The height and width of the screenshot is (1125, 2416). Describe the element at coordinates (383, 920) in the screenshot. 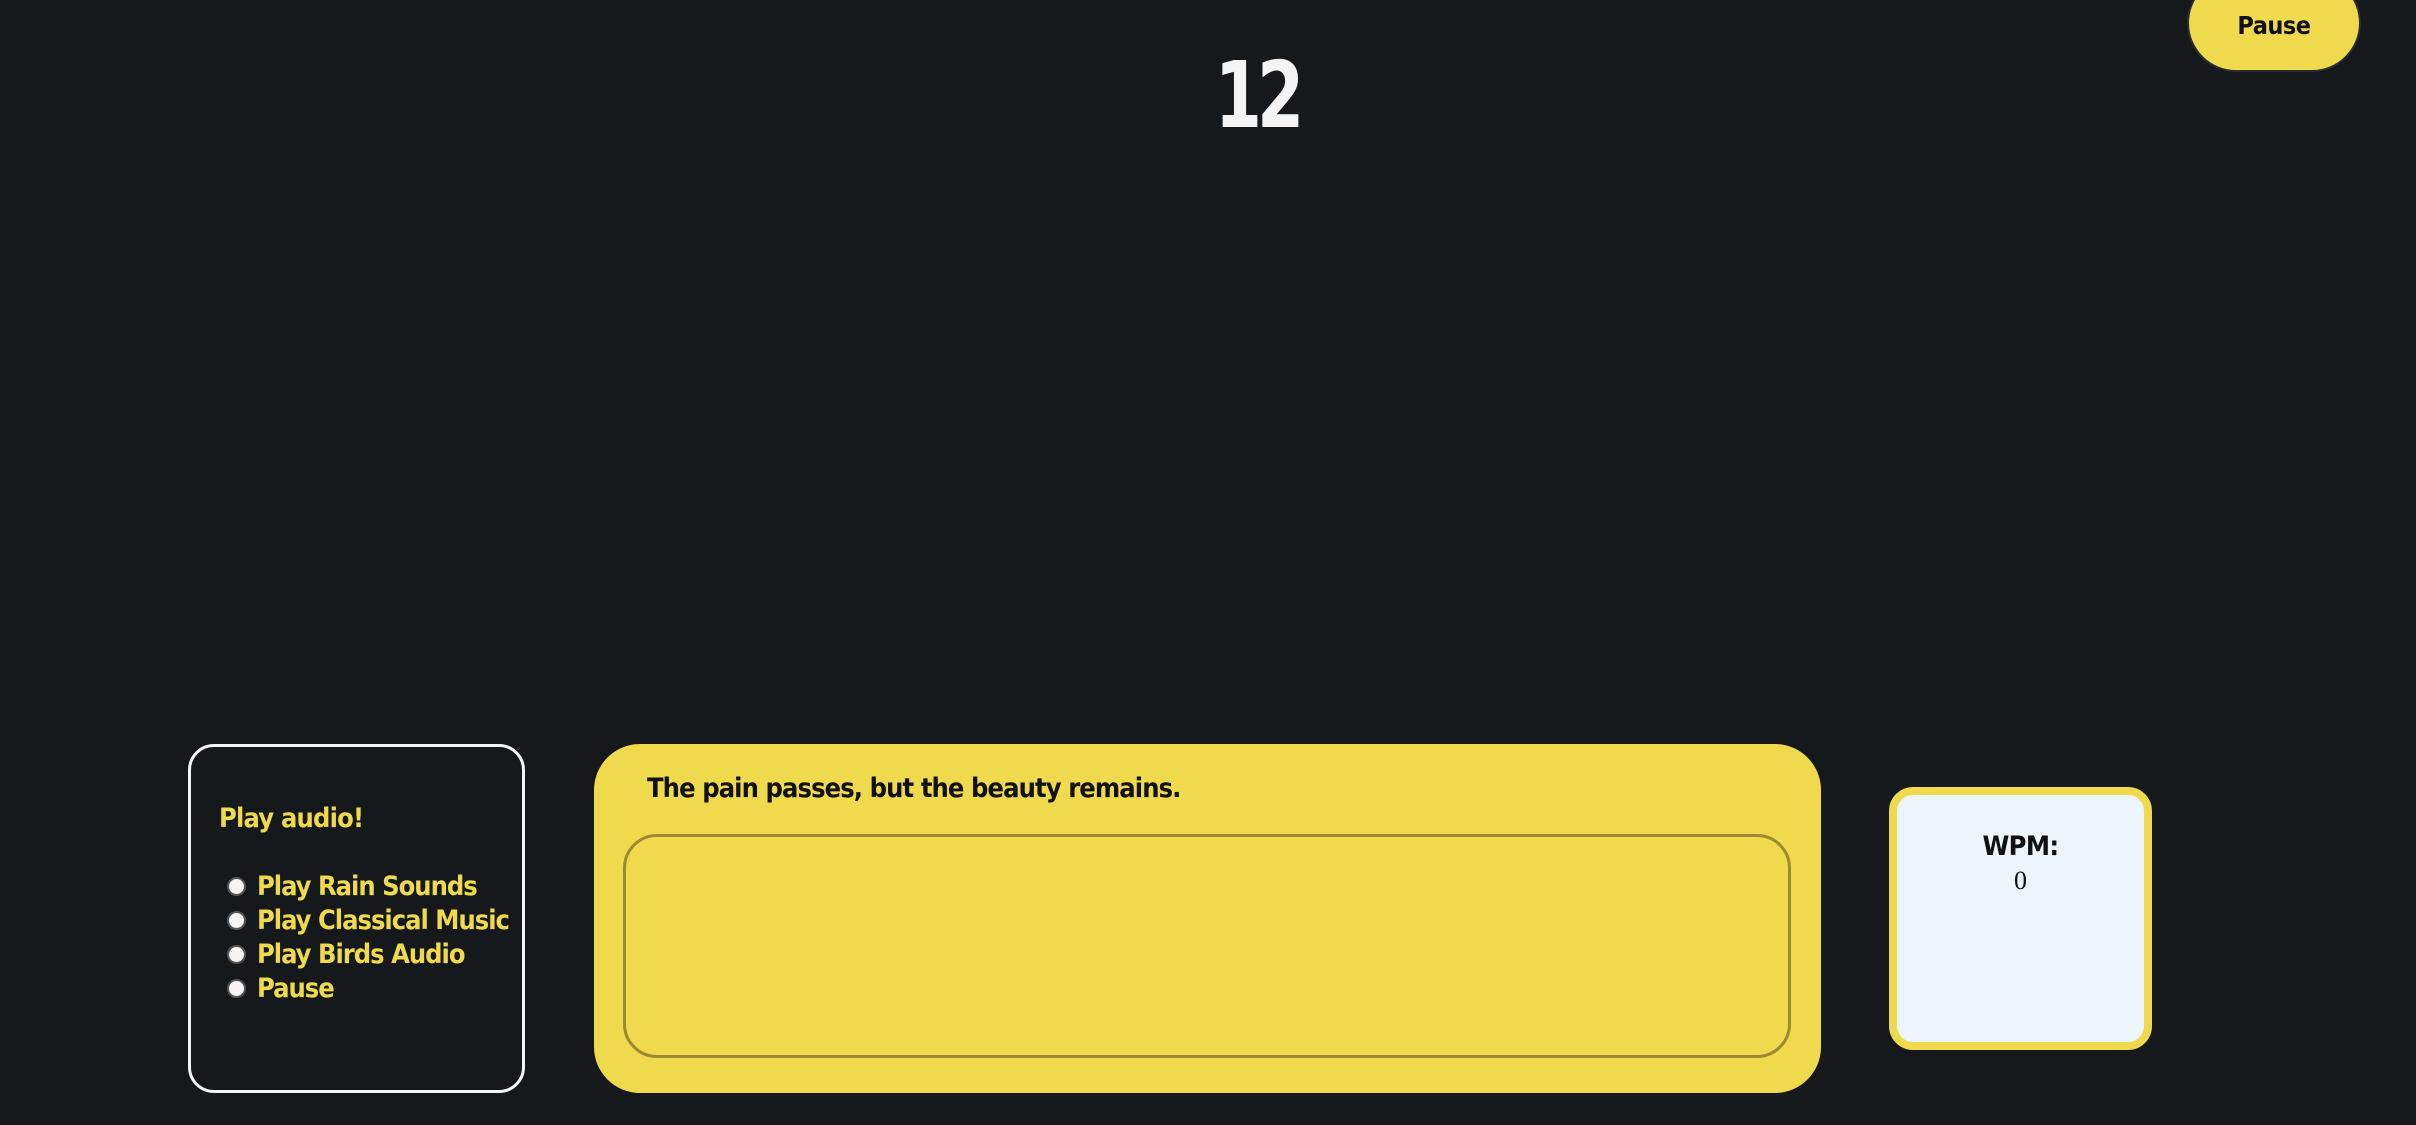

I see `audio-option-label: Play Classical Music` at that location.